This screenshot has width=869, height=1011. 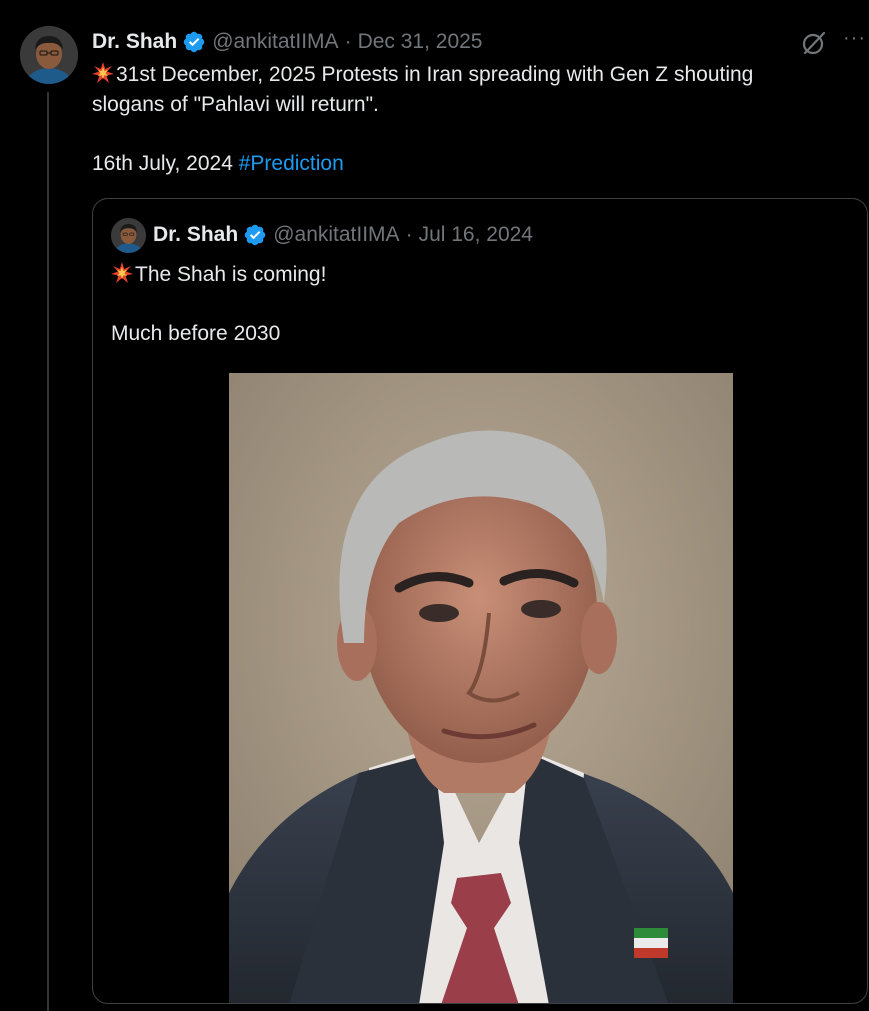 I want to click on quoted-tweet-header: Dr. Shah @ankitatIIMA · Jul 16, 2024, so click(x=343, y=235).